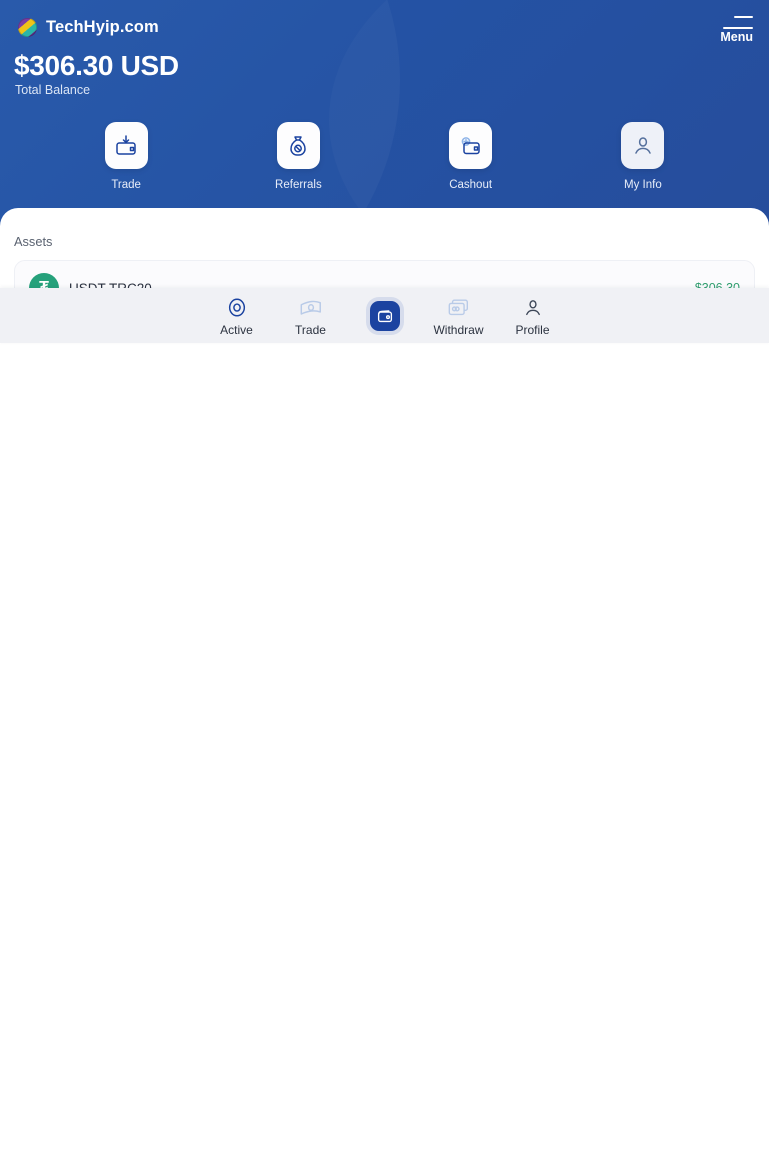 Image resolution: width=769 pixels, height=1175 pixels. Describe the element at coordinates (102, 27) in the screenshot. I see `brand-name: TechHyip.com` at that location.